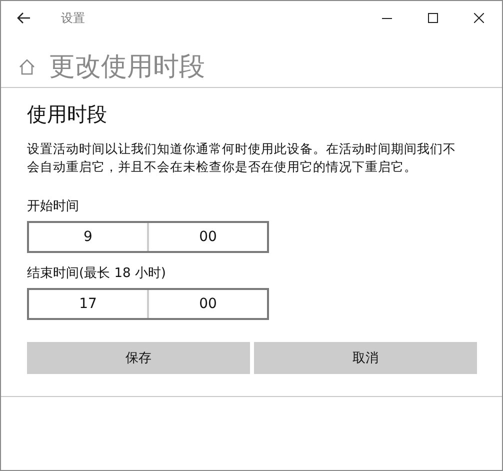  I want to click on dialog-description: 设置活动时间以让我们知道你通常何时使用此设备。在活动时间期间我们不会自动重启它，并且不会在未检查你是否在使用它的情况下重启它。, so click(242, 158).